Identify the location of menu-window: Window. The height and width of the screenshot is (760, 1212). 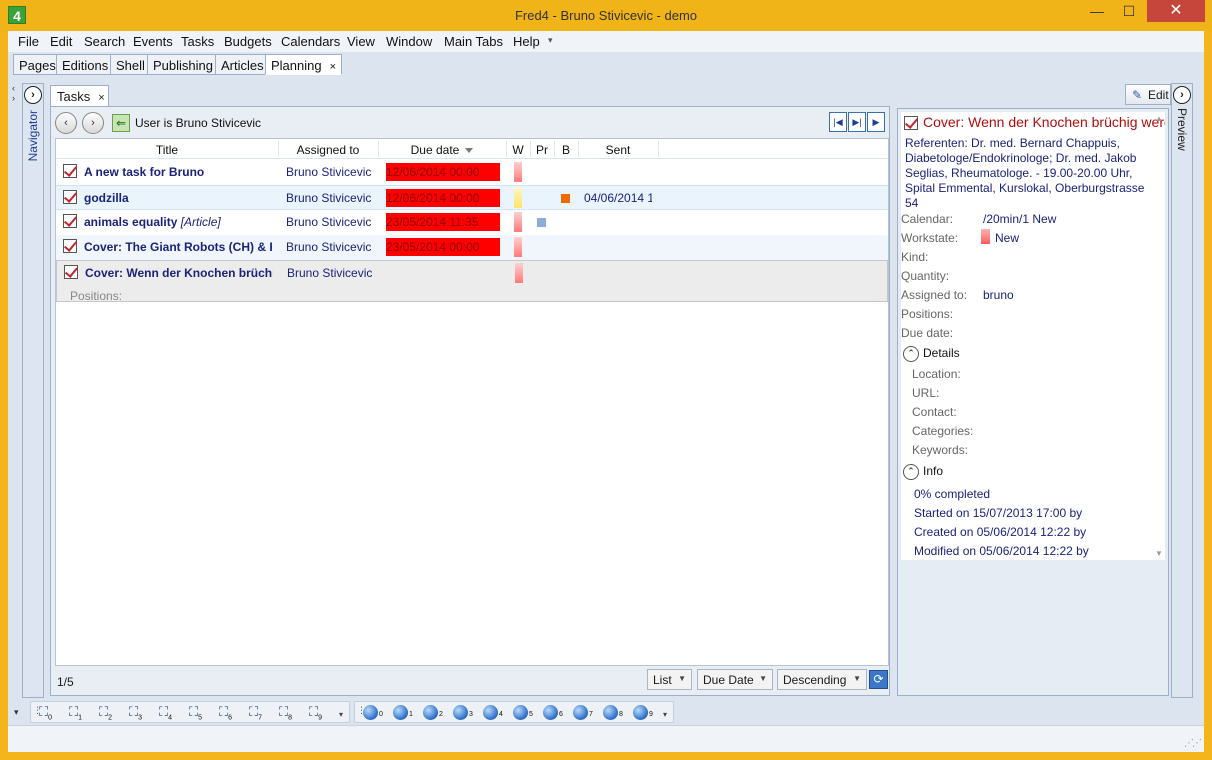
(409, 41).